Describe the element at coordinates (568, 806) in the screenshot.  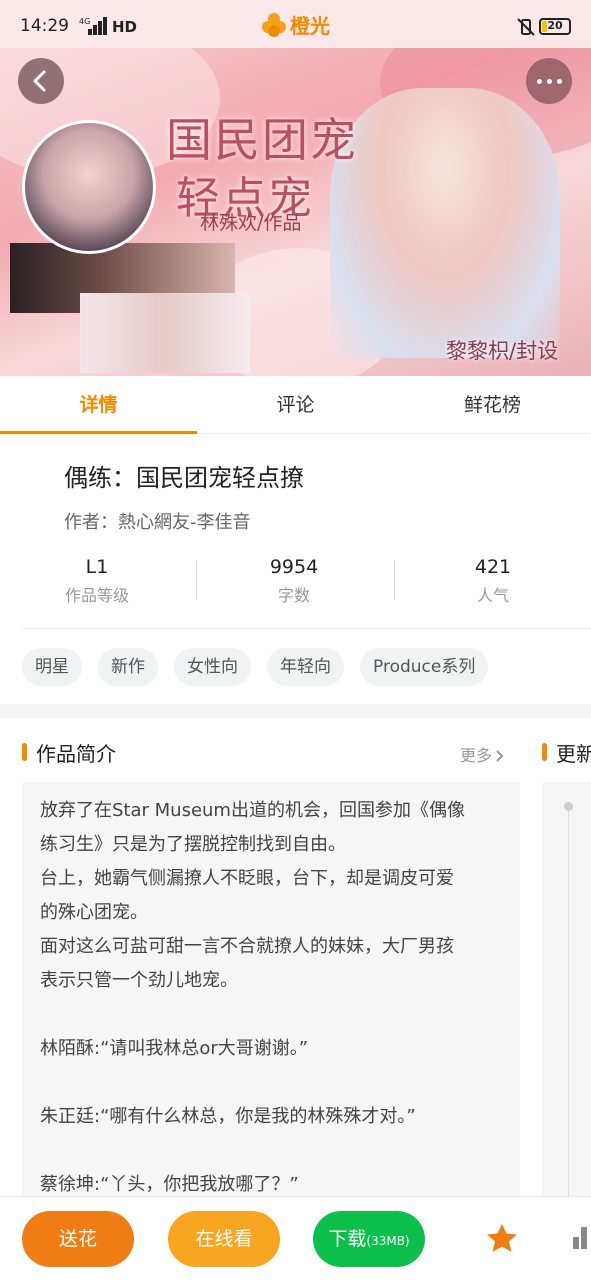
I see `timeline-dot` at that location.